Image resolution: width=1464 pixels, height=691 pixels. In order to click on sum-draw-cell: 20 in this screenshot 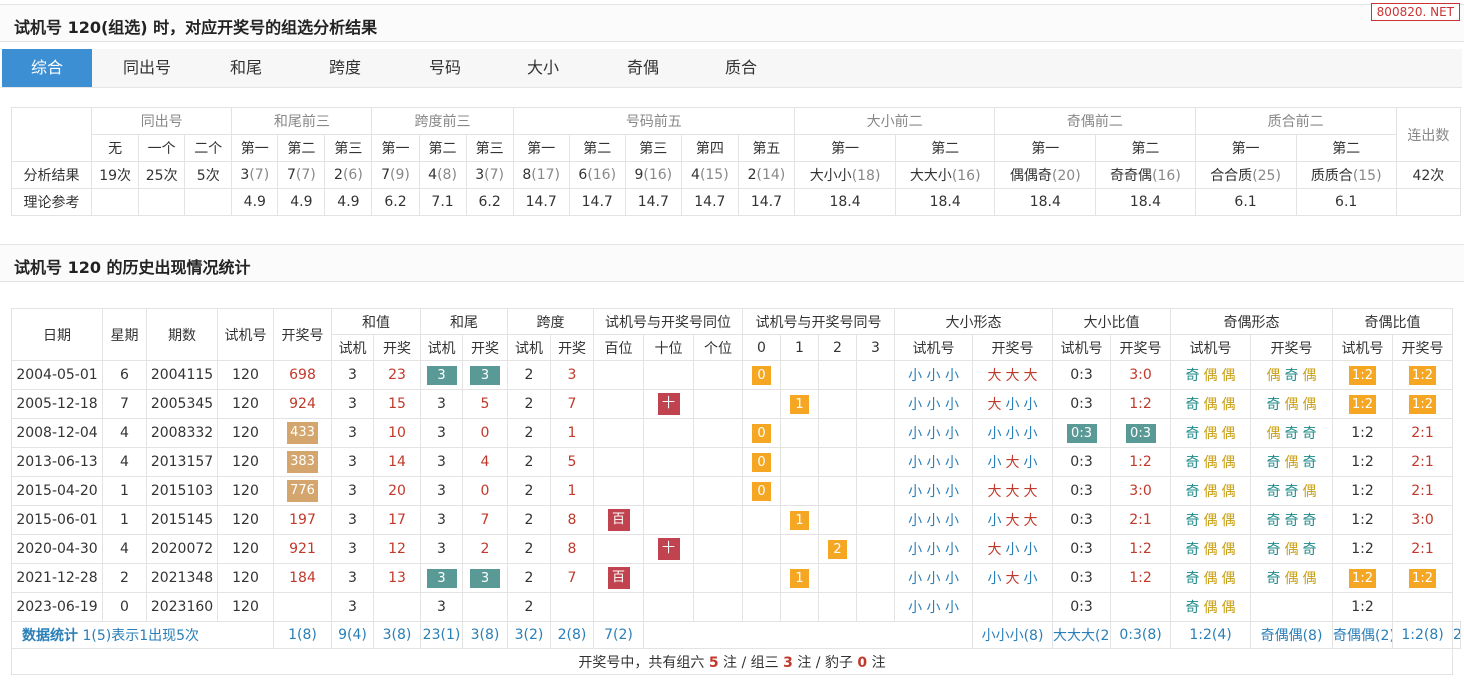, I will do `click(397, 491)`.